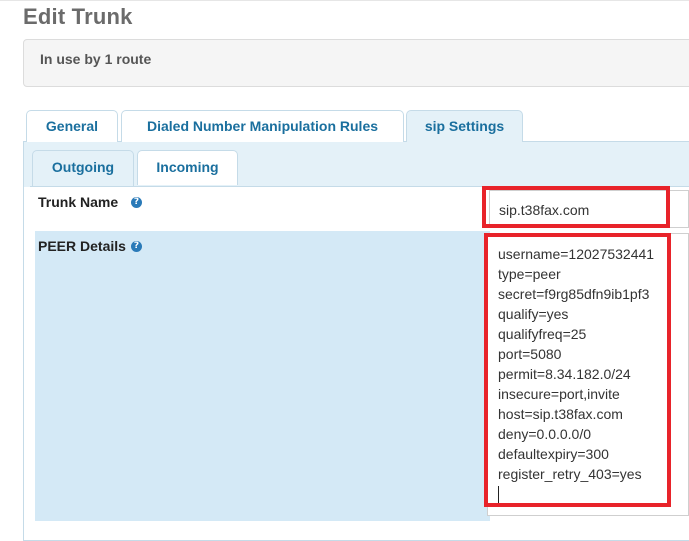 The width and height of the screenshot is (689, 541). Describe the element at coordinates (136, 246) in the screenshot. I see `peer-details-help-icon: ?` at that location.